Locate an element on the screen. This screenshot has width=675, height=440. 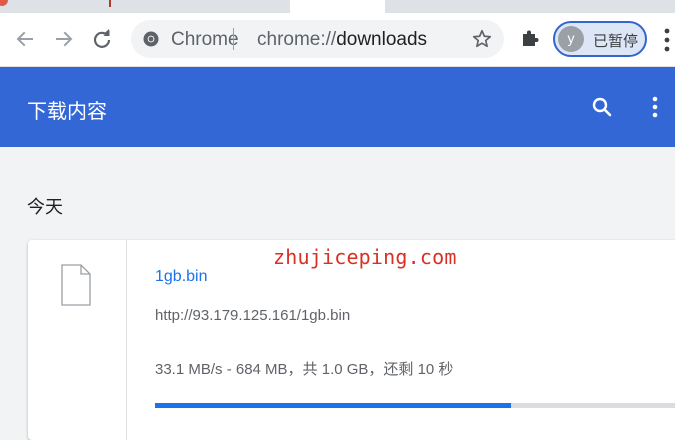
more-options-icon is located at coordinates (655, 107).